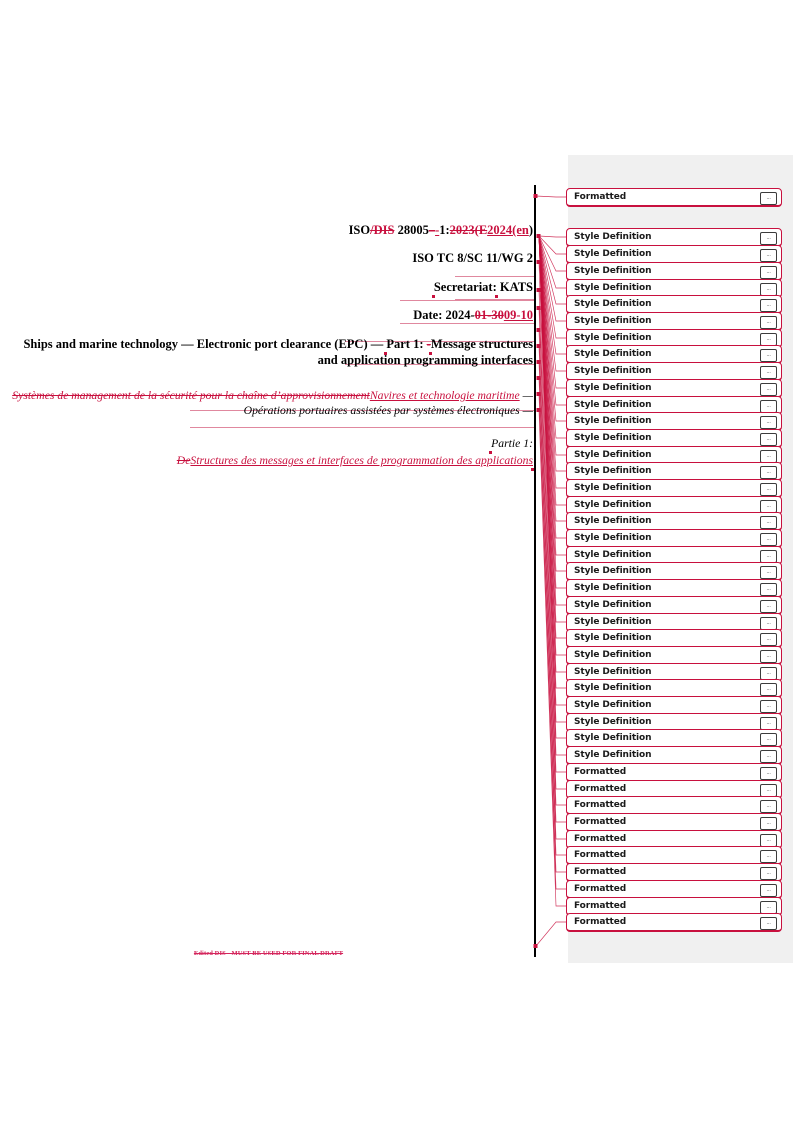 Image resolution: width=793 pixels, height=1122 pixels. I want to click on secretariat-value: KATS, so click(514, 286).